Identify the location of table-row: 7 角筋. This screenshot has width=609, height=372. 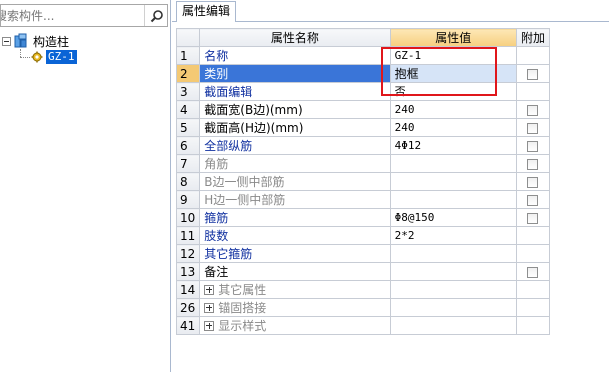
(363, 163).